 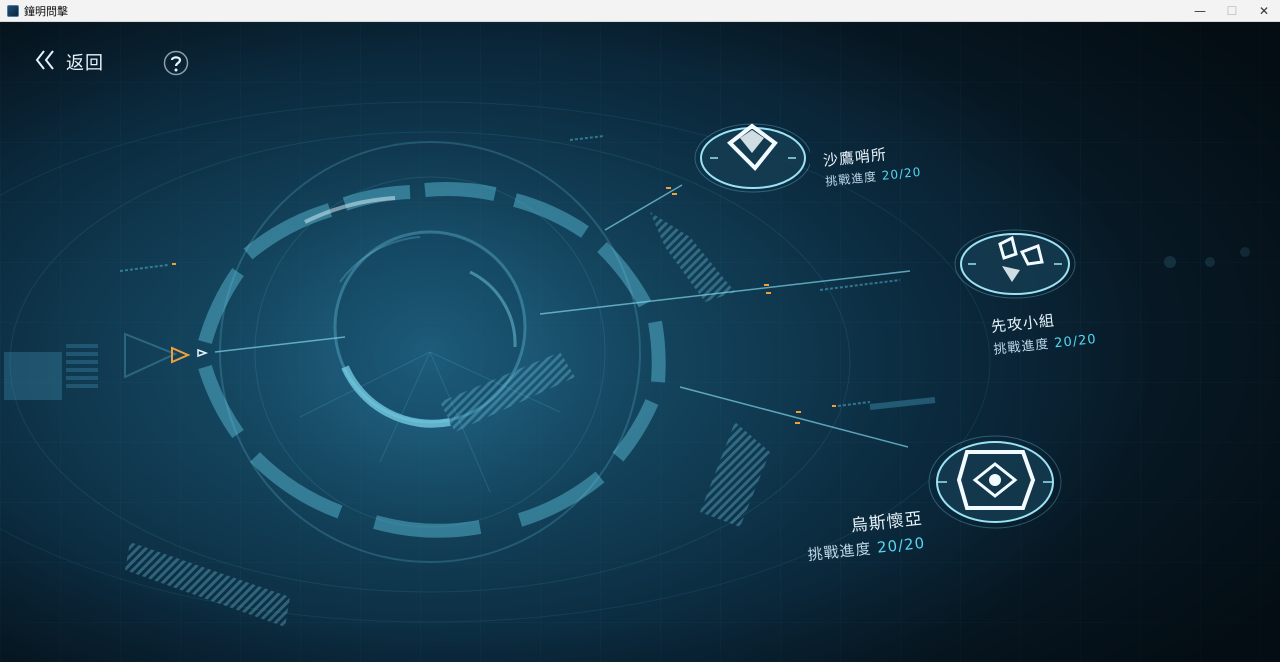 I want to click on window-controls: — ☐ ✕, so click(x=1232, y=11).